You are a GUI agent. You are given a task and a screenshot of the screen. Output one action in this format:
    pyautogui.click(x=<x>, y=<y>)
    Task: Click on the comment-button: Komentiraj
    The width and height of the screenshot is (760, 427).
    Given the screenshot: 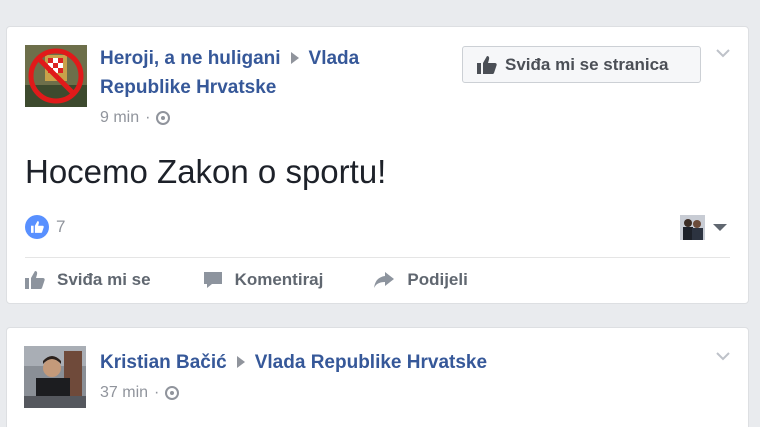 What is the action you would take?
    pyautogui.click(x=263, y=280)
    